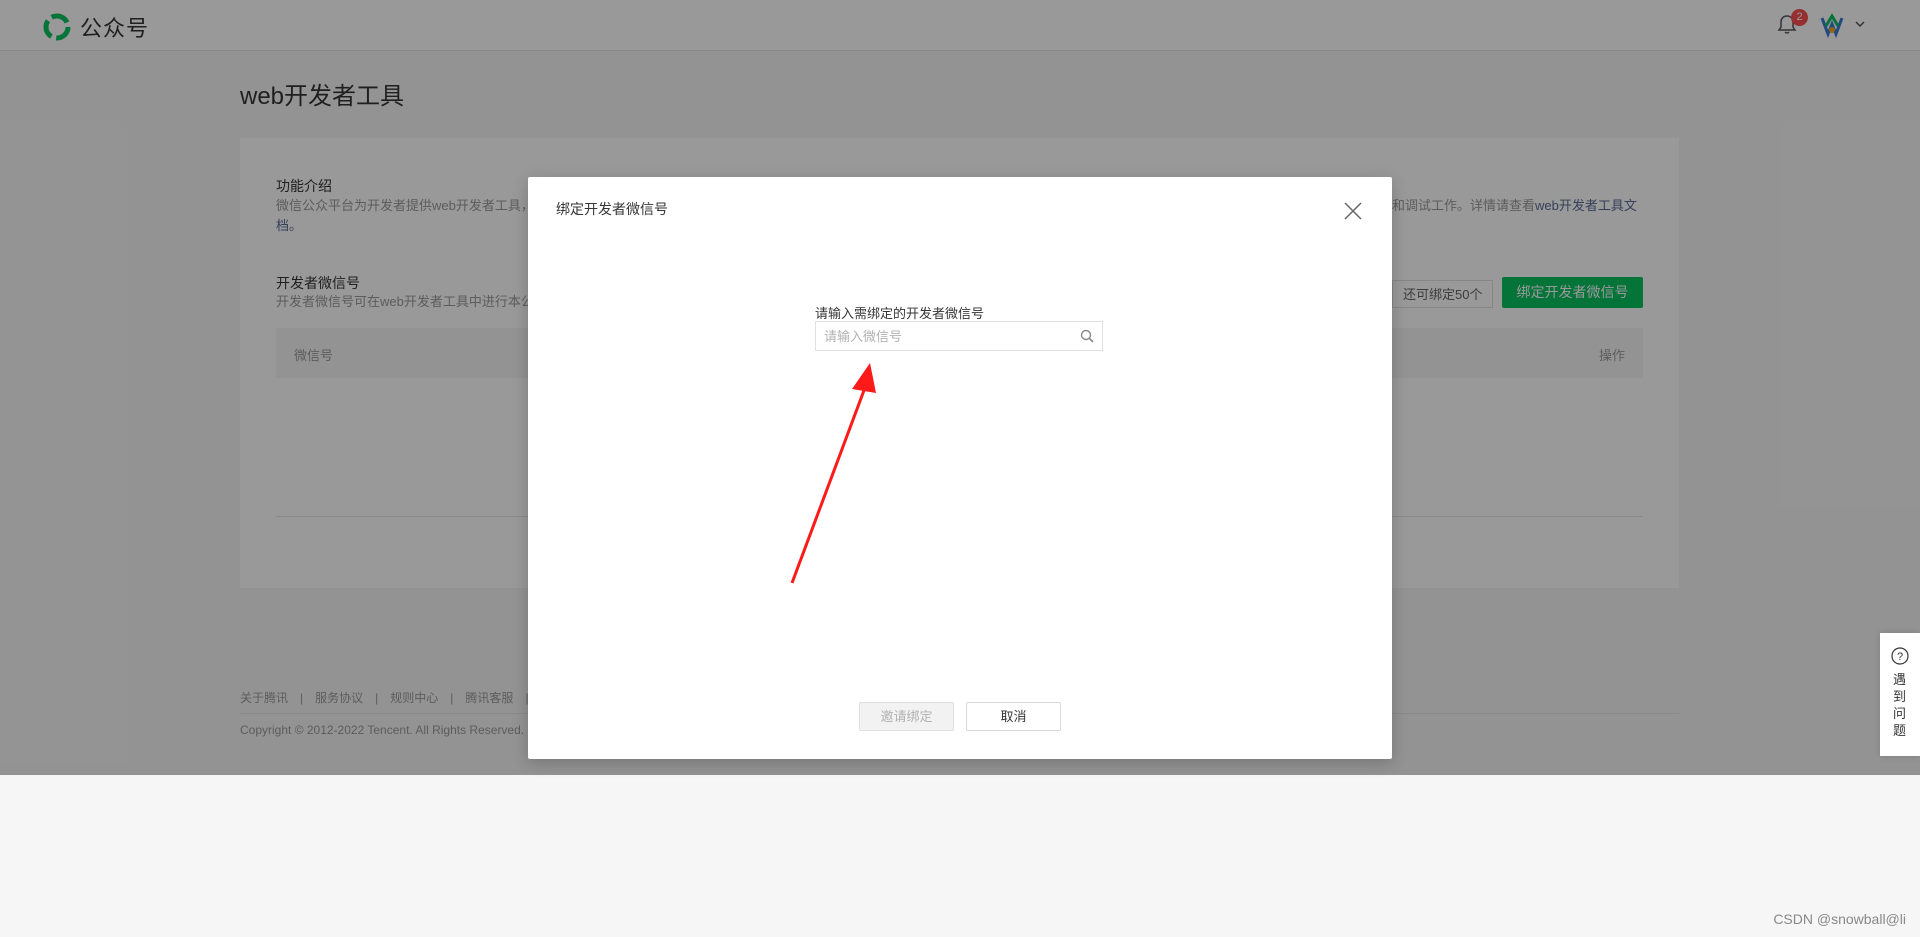 This screenshot has width=1920, height=937. I want to click on help-circle-icon: ?, so click(1900, 656).